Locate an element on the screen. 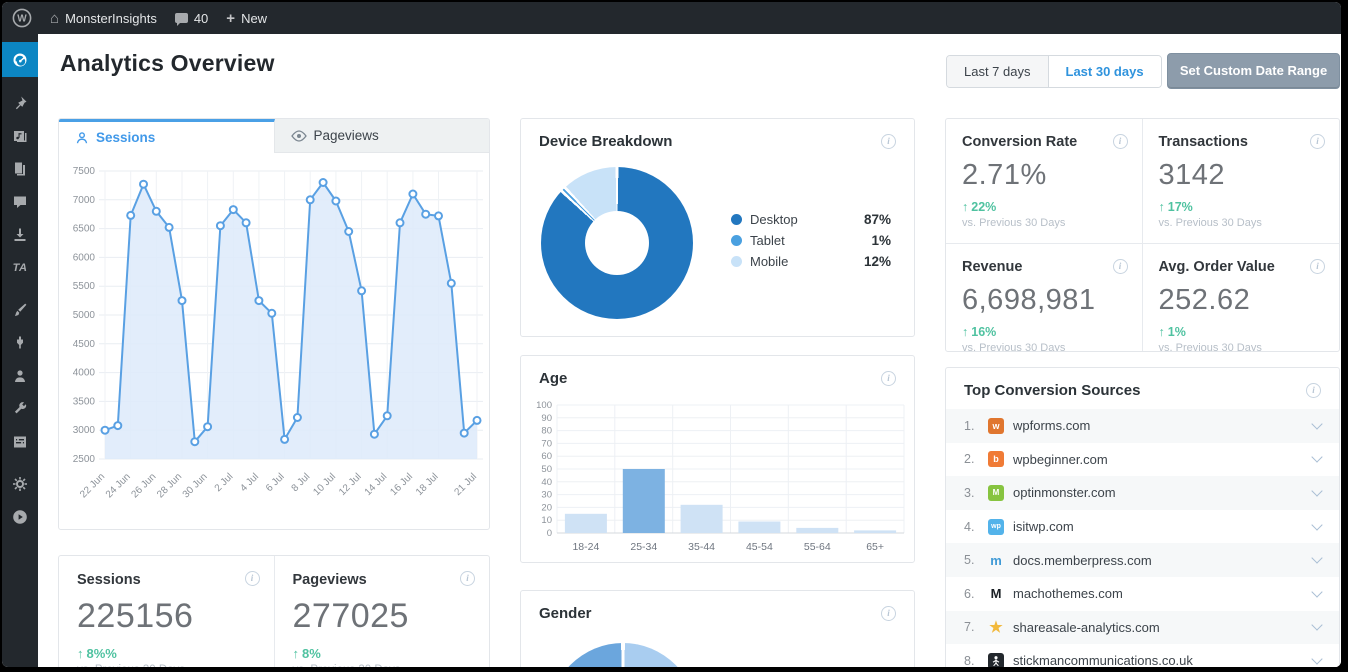 This screenshot has height=672, width=1348. source-domain: shareasale-analytics.com is located at coordinates (1086, 627).